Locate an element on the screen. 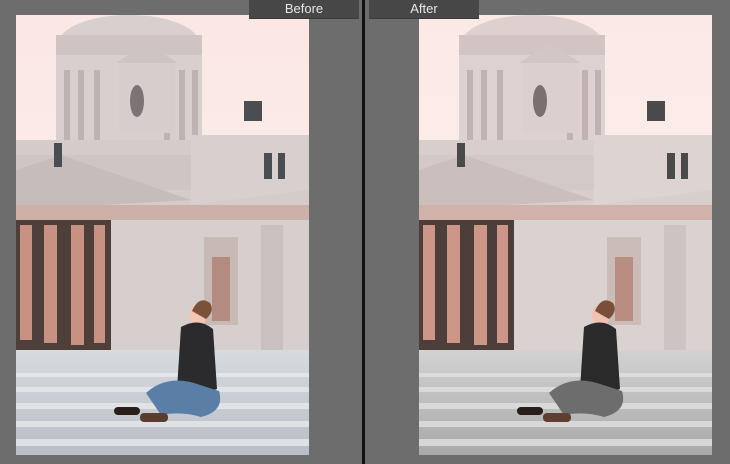  before-label: Before is located at coordinates (304, 9).